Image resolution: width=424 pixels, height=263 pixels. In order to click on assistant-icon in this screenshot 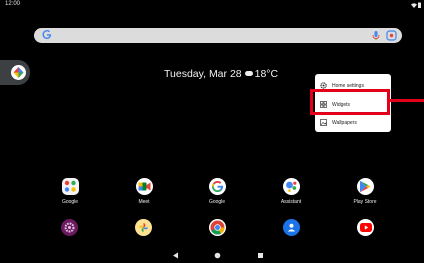, I will do `click(291, 186)`.